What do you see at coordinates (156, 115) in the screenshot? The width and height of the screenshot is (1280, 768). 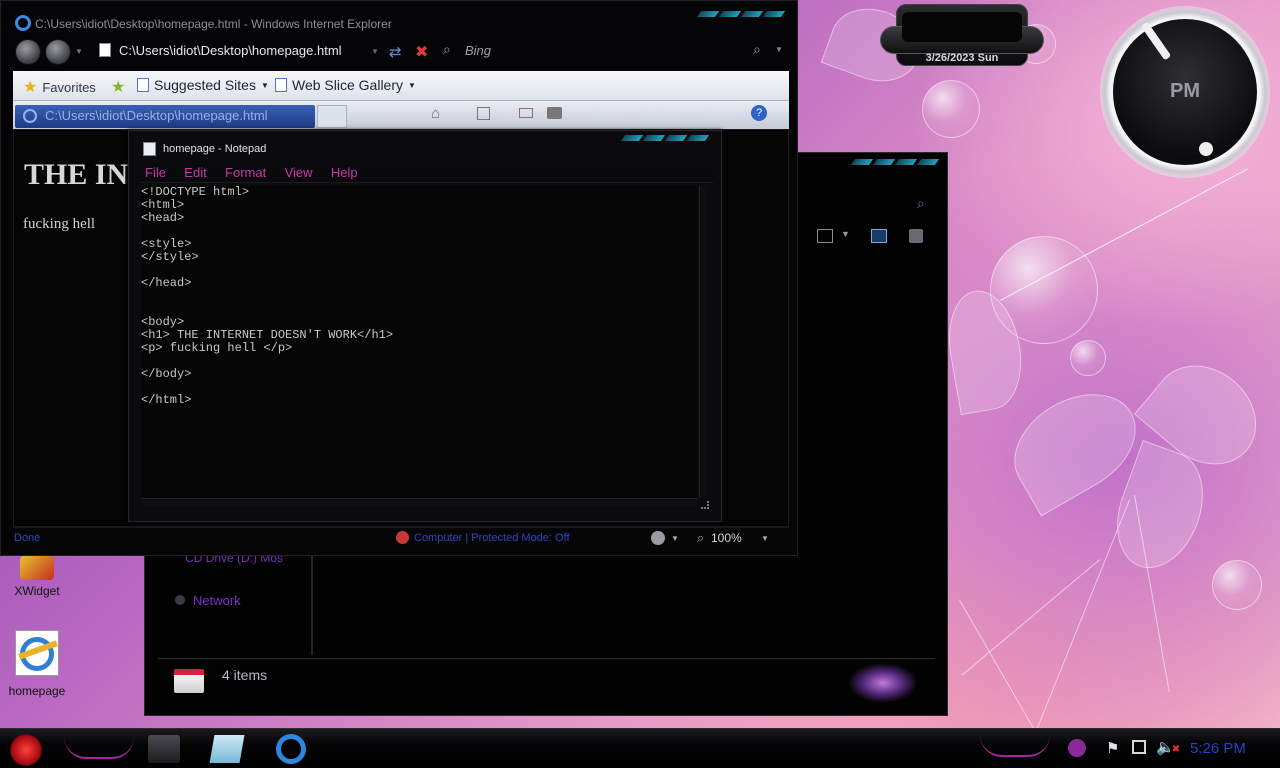 I see `tab-title: C:\Users\idiot\Desktop\homepage.html` at bounding box center [156, 115].